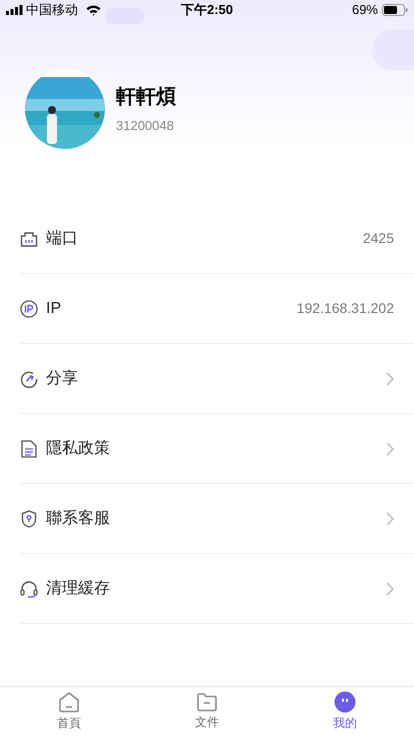 The image size is (414, 736). Describe the element at coordinates (29, 309) in the screenshot. I see `ip-icon` at that location.